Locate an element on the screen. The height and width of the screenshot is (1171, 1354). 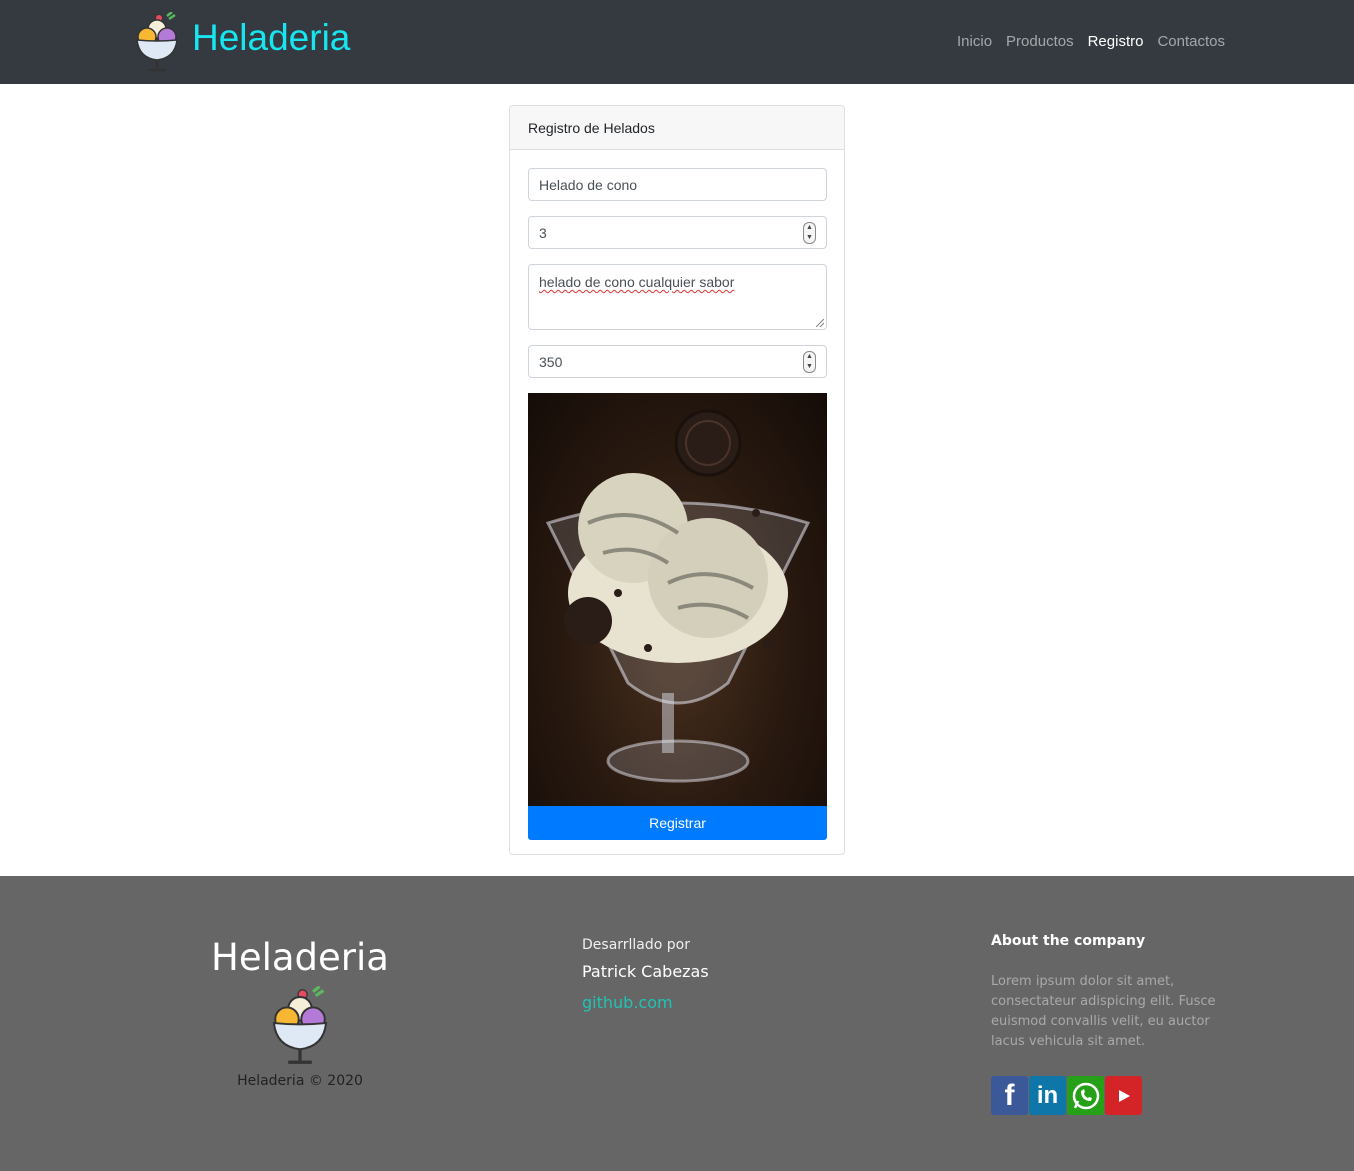
card-header: Registro de Helados is located at coordinates (677, 128).